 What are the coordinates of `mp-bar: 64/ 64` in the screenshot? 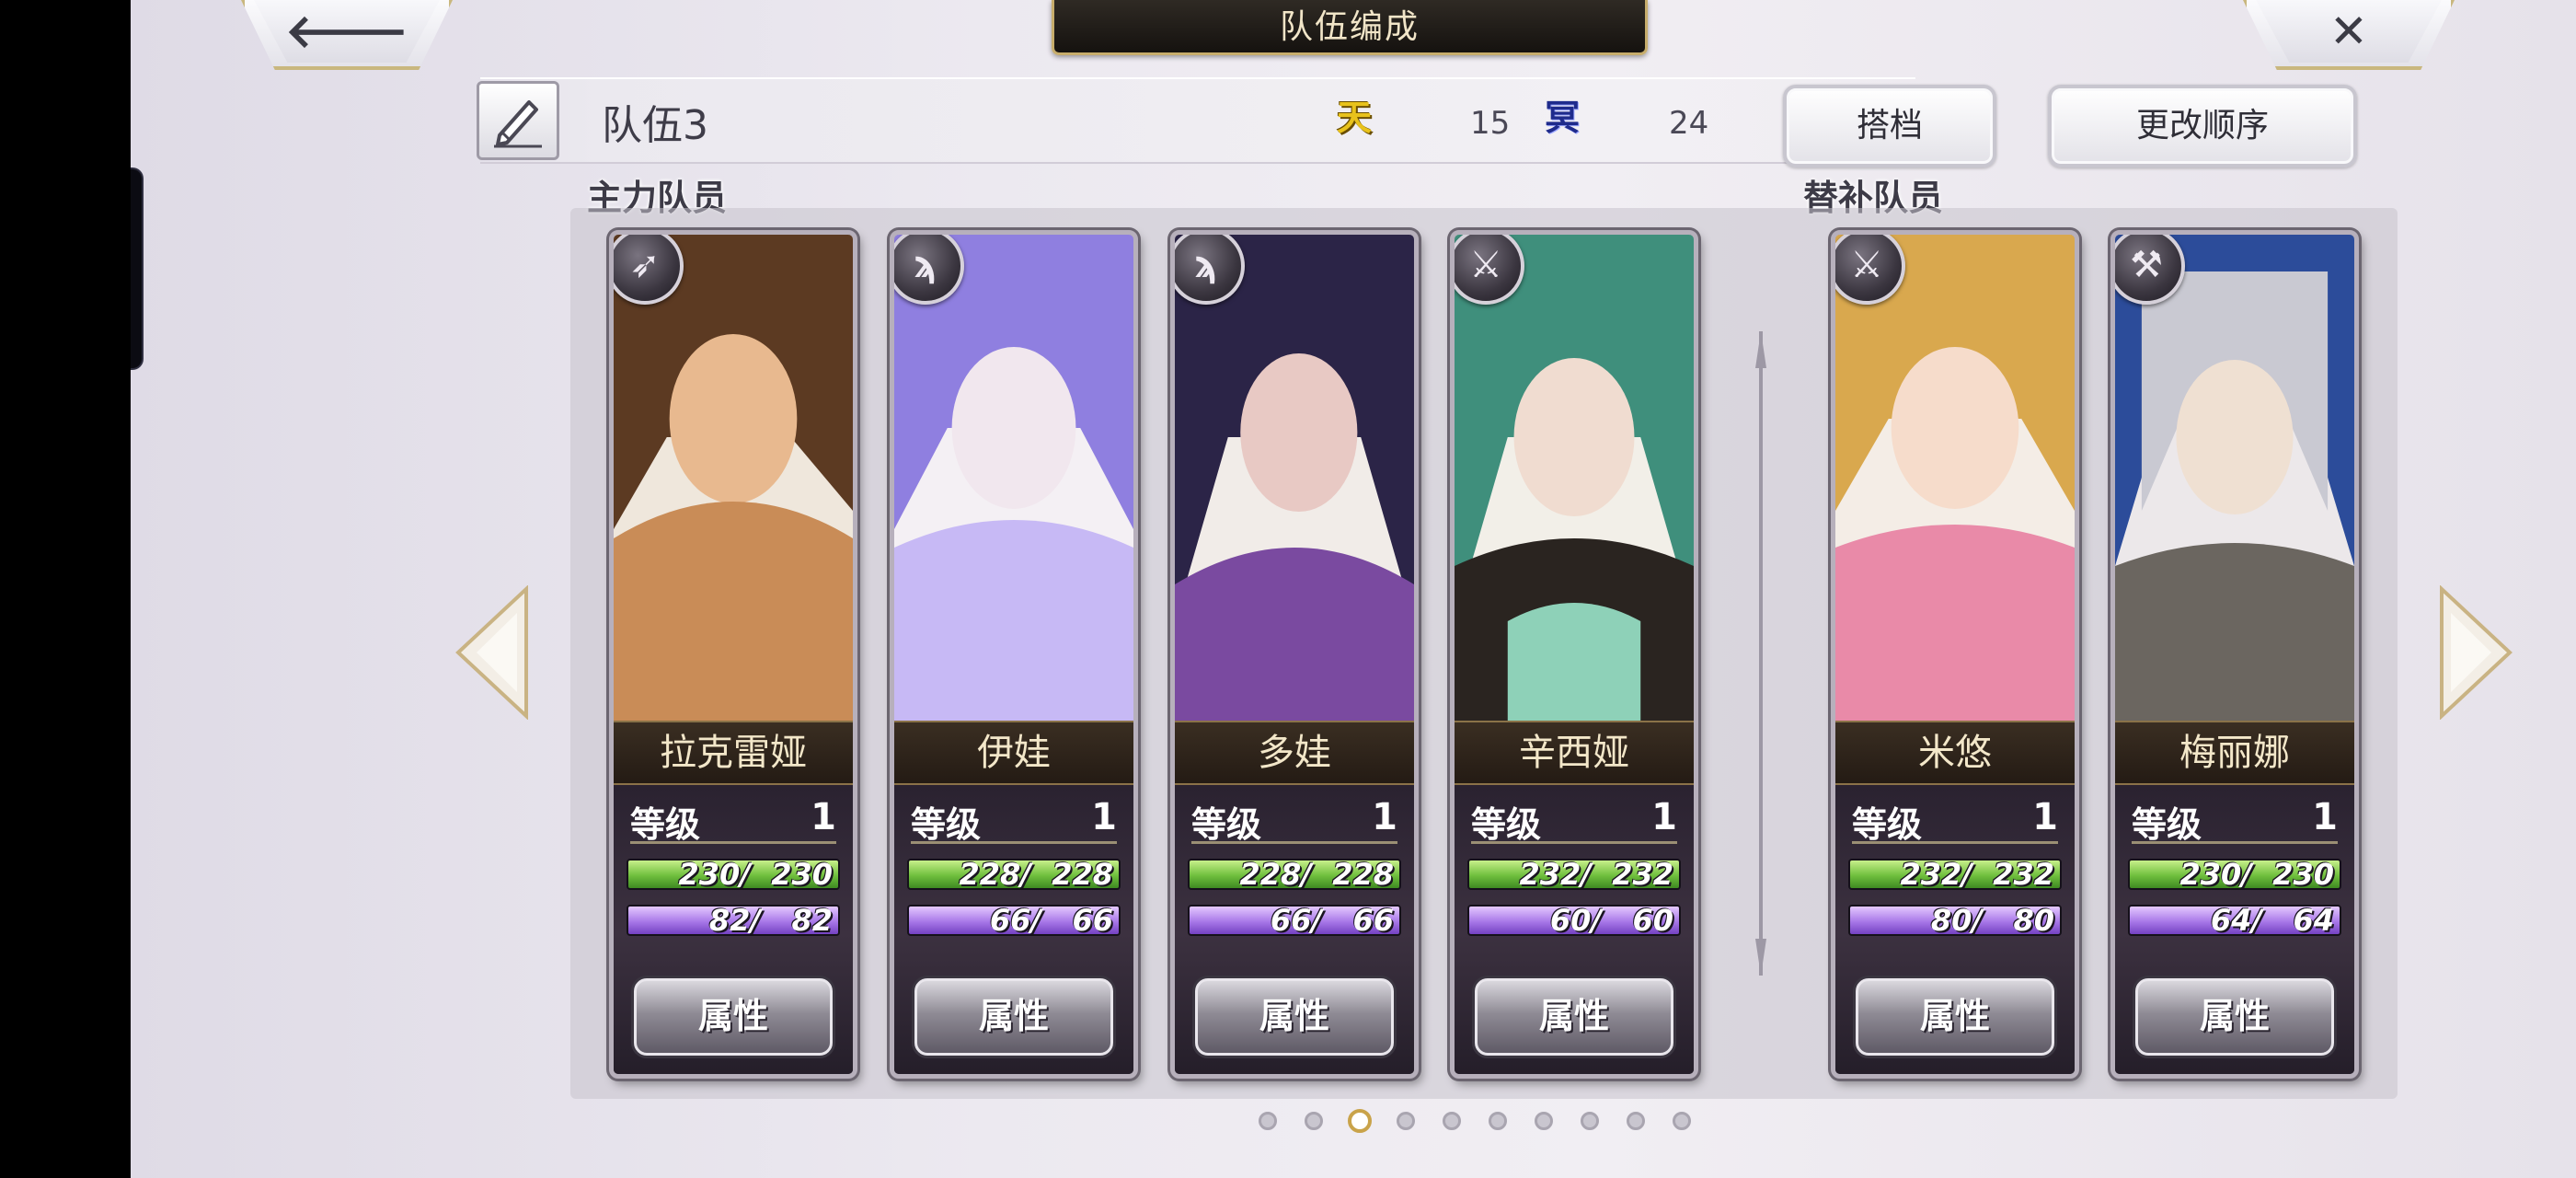 It's located at (2234, 920).